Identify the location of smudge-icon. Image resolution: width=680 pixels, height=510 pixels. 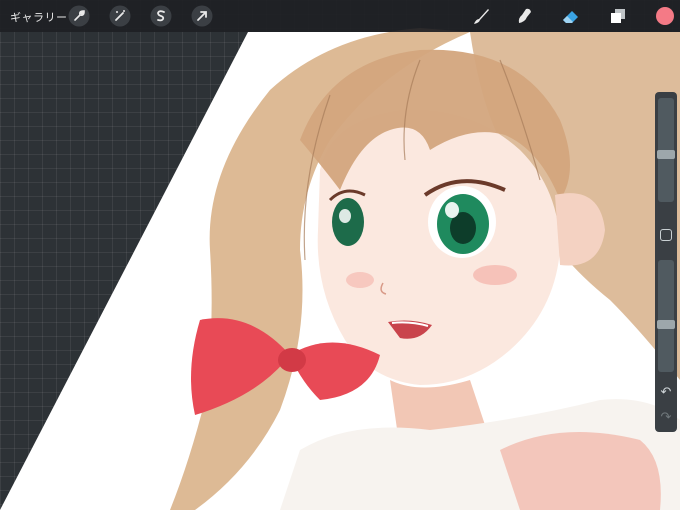
(524, 16).